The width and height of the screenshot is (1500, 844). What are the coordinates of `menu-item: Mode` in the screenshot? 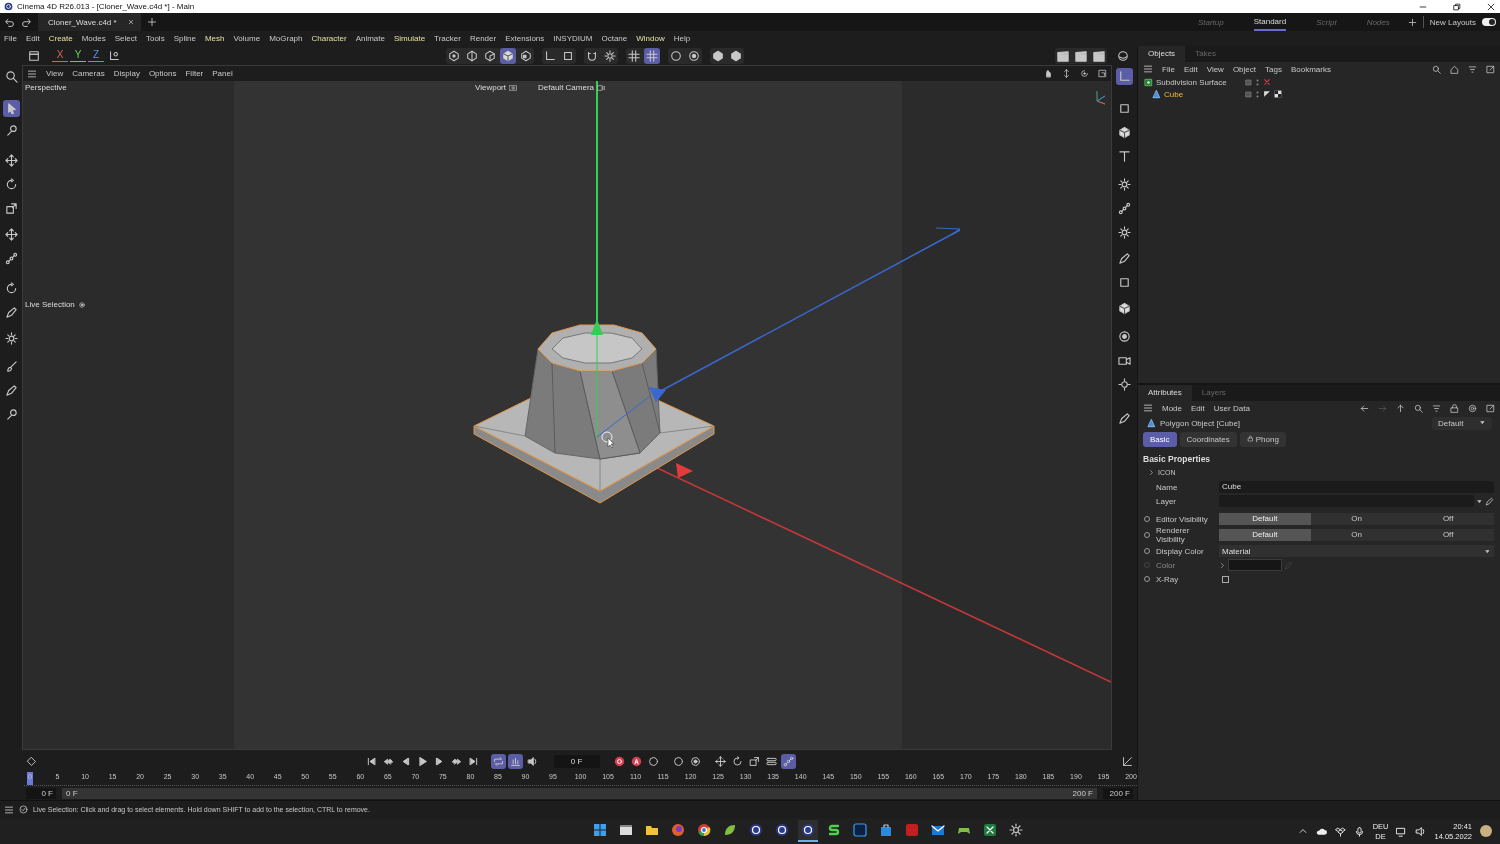 It's located at (1172, 408).